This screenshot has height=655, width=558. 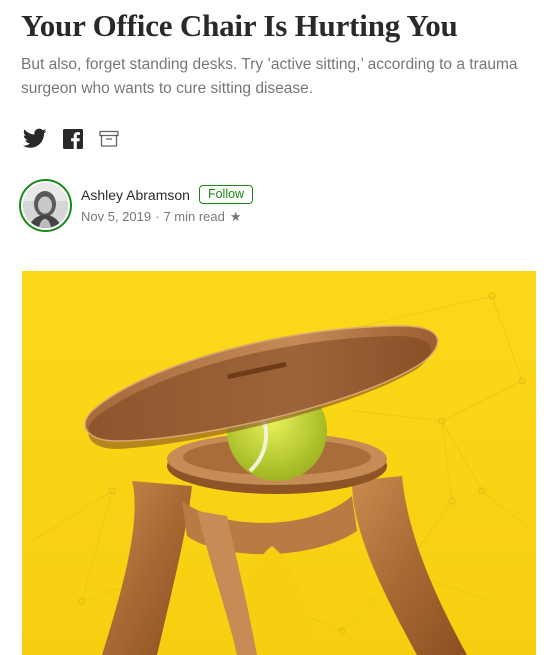 What do you see at coordinates (226, 194) in the screenshot?
I see `follow-button: Follow` at bounding box center [226, 194].